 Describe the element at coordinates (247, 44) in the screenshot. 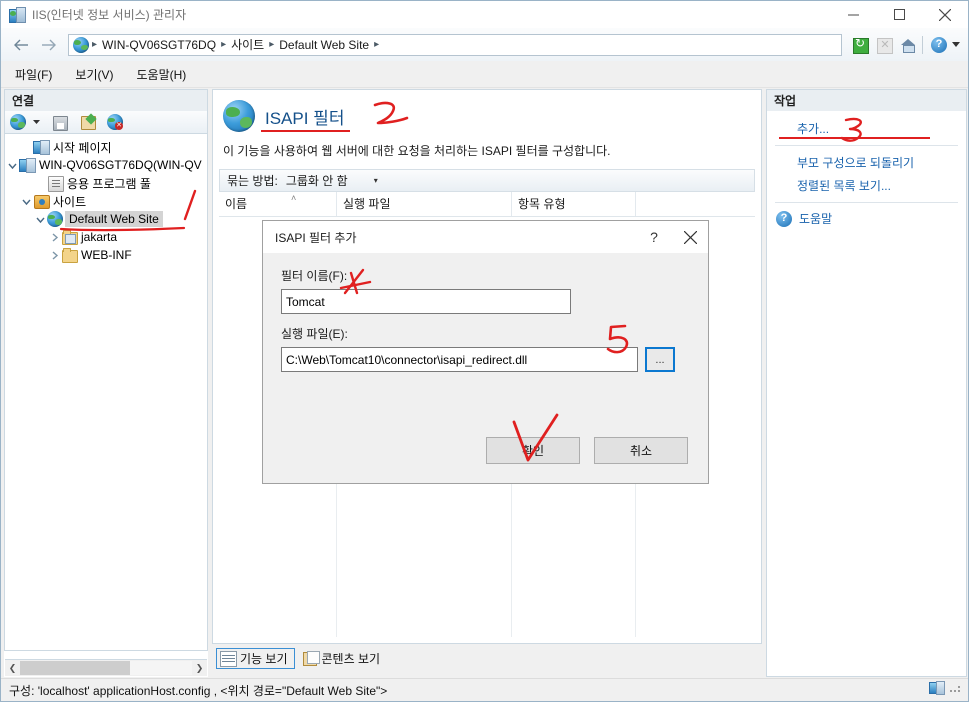

I see `breadcrumb-item-sites: 사이트` at that location.